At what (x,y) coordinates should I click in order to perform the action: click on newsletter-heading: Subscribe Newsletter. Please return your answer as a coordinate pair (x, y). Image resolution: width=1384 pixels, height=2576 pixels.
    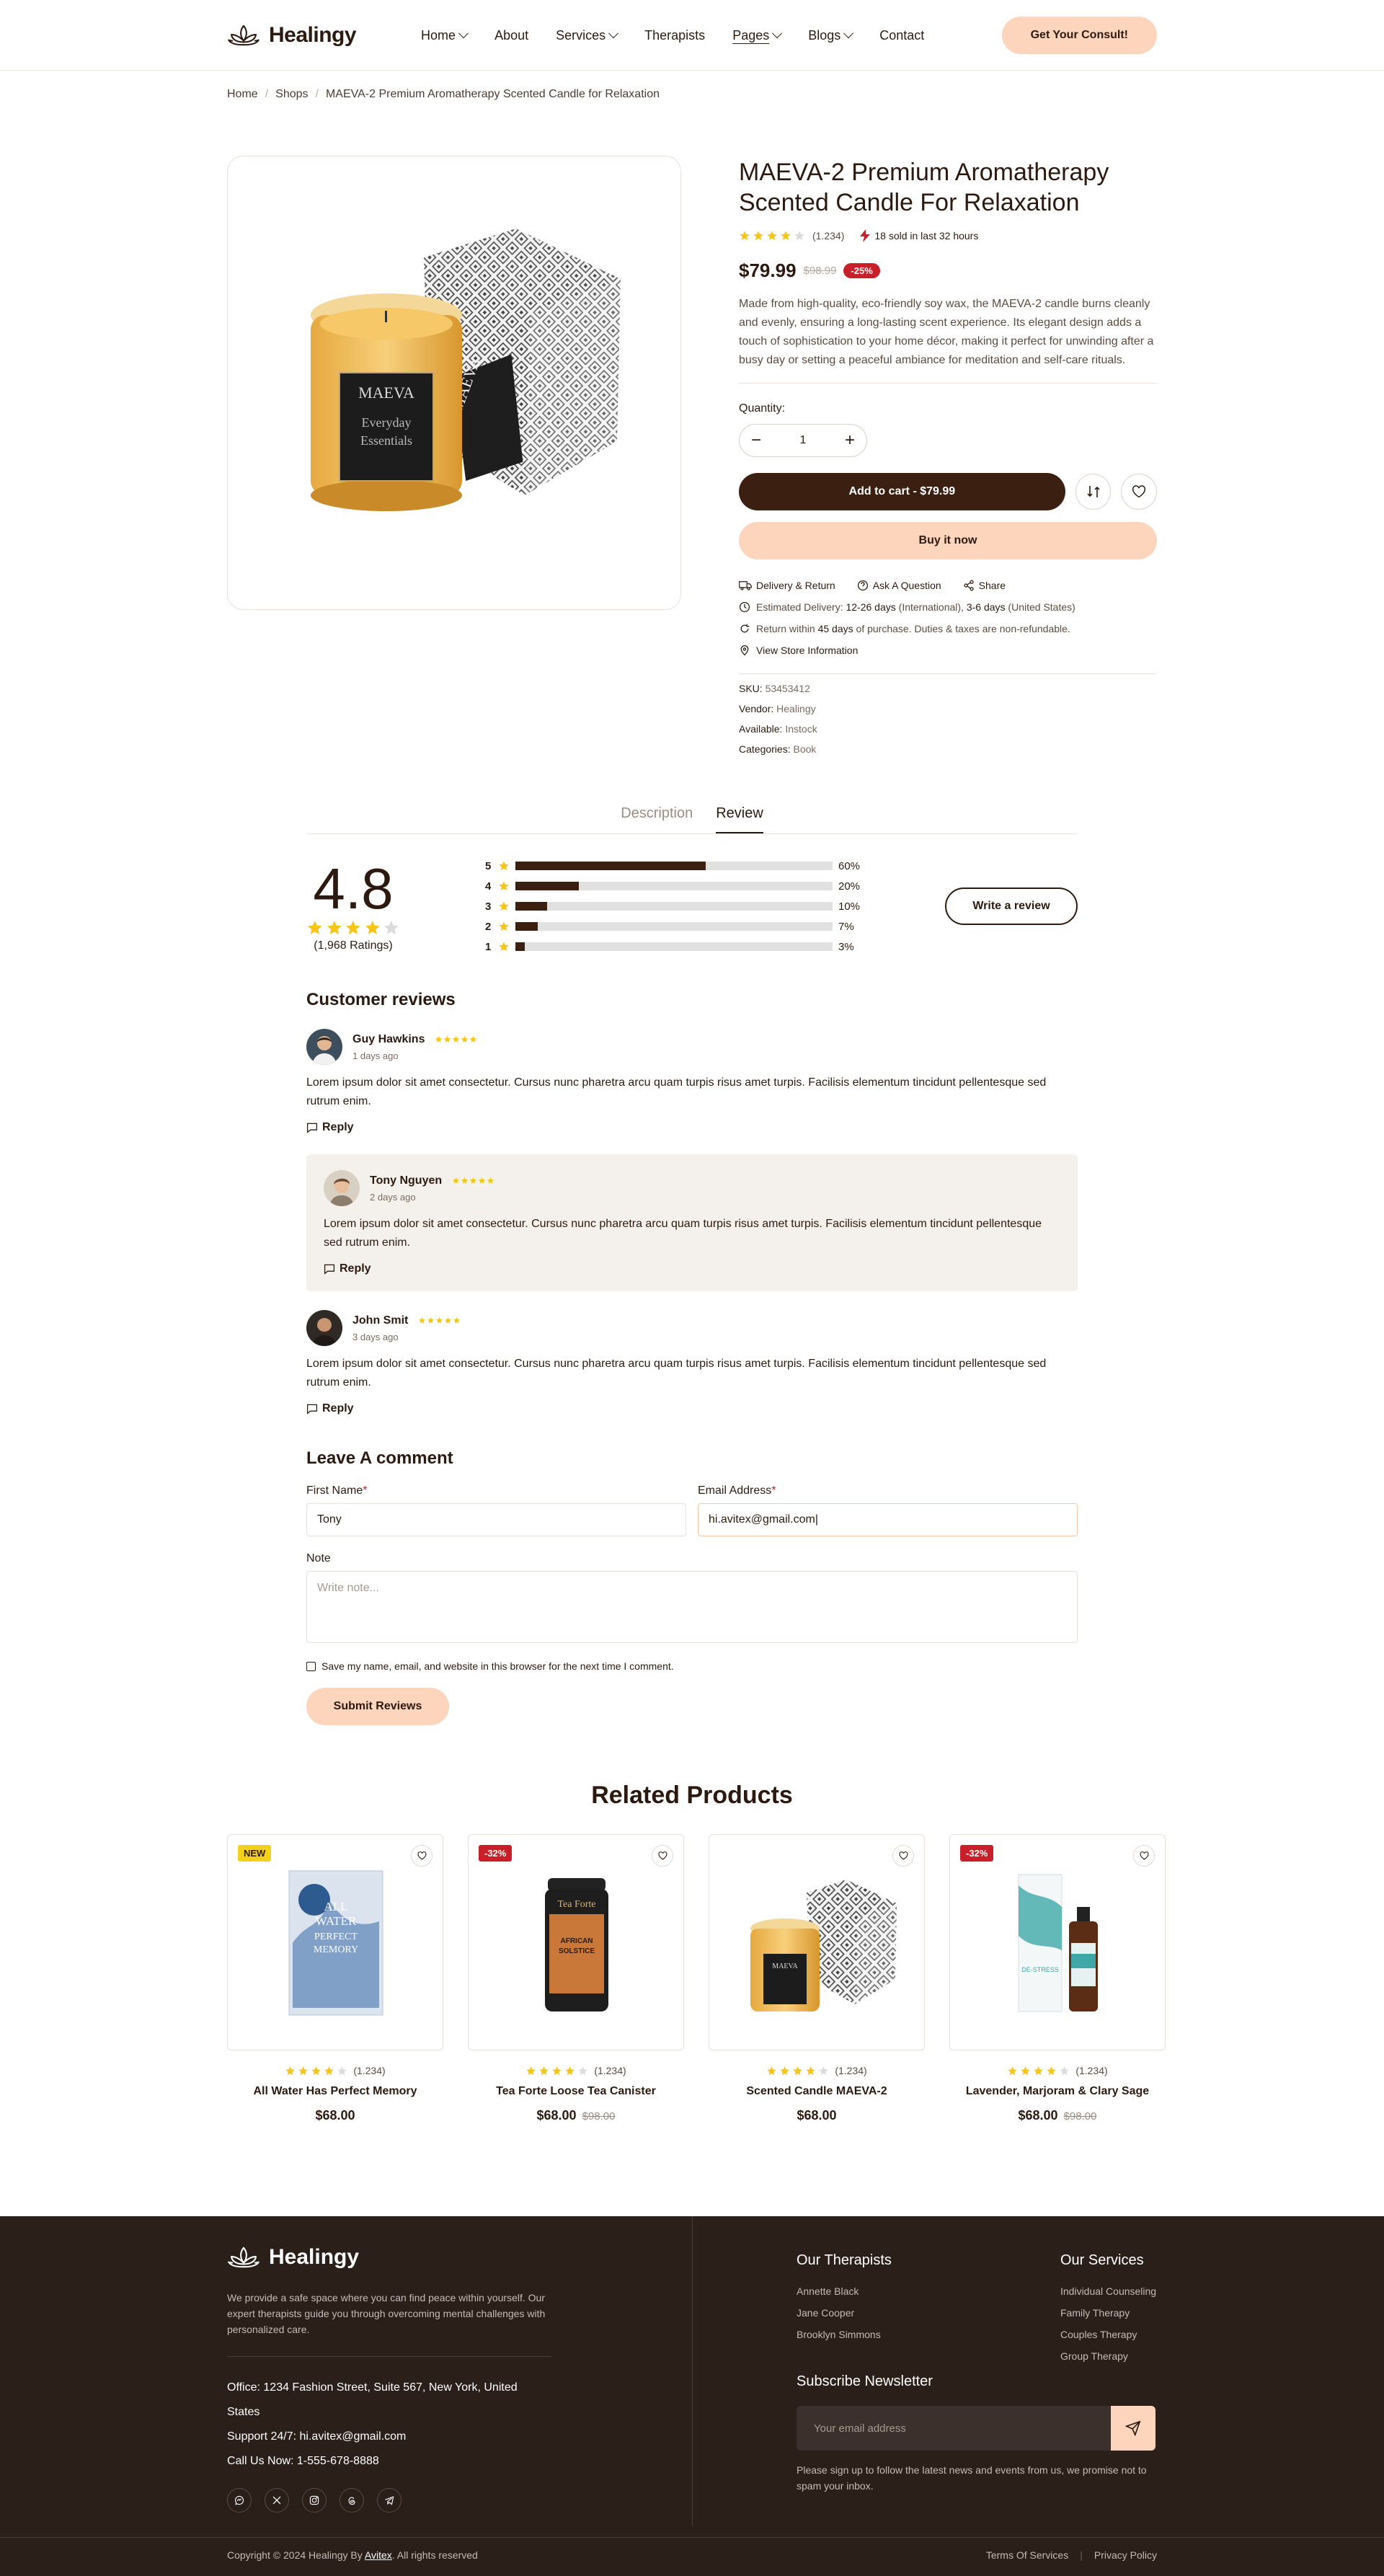
    Looking at the image, I should click on (865, 2381).